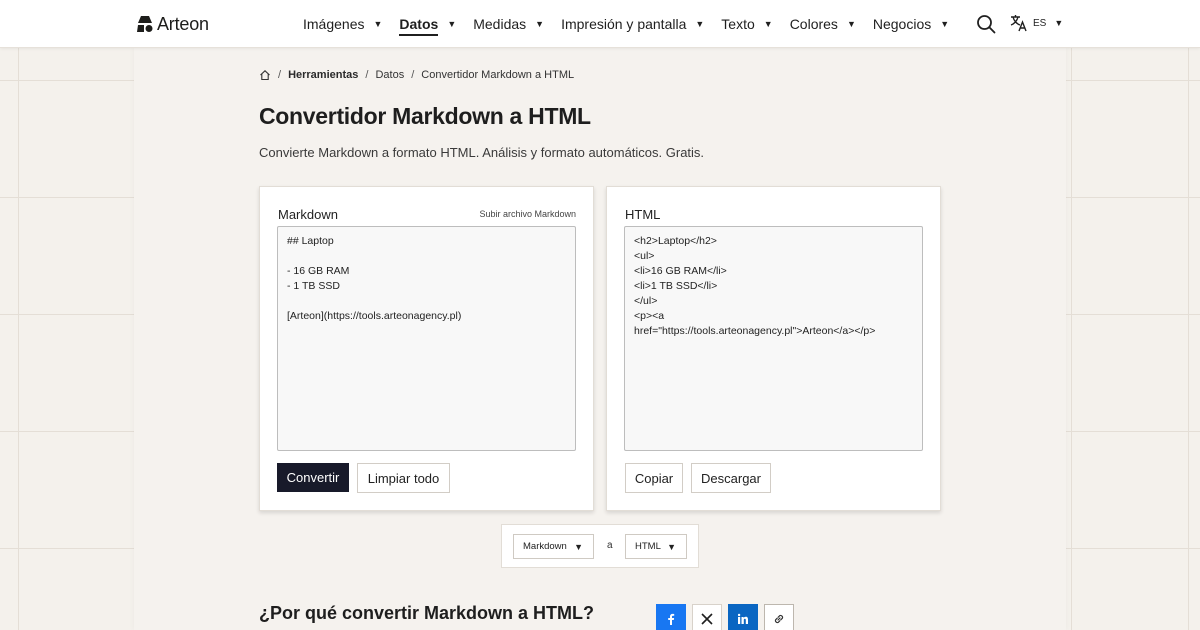 The height and width of the screenshot is (630, 1200). I want to click on format-connector: a, so click(610, 545).